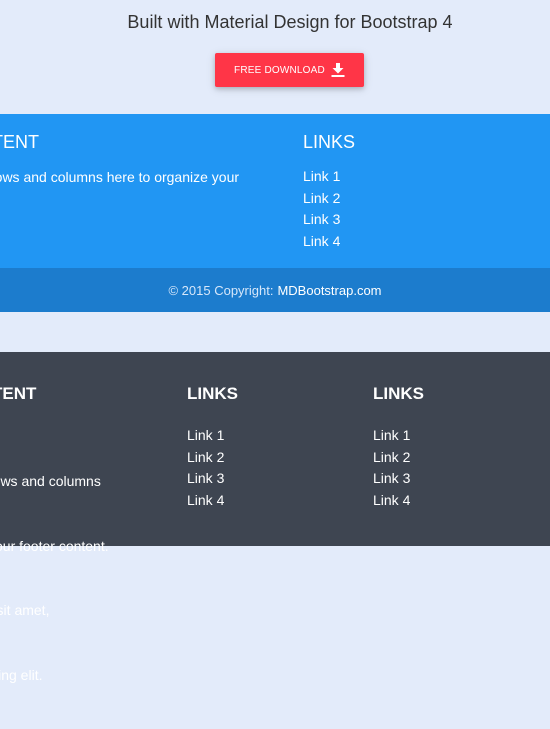 Image resolution: width=550 pixels, height=729 pixels. I want to click on content-line: icing elit., so click(21, 674).